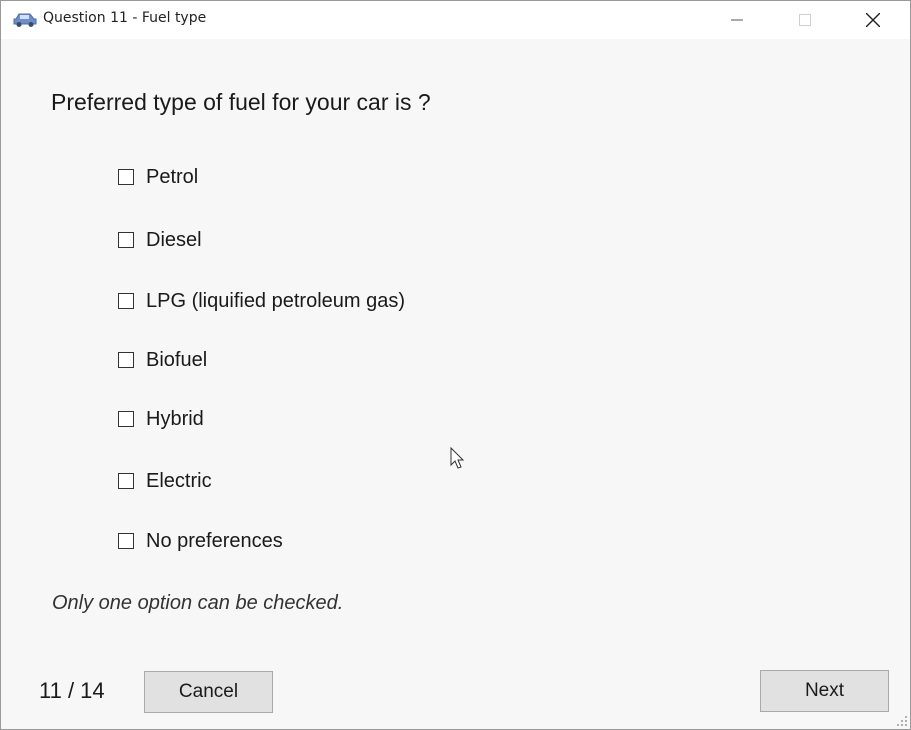 This screenshot has width=911, height=730. Describe the element at coordinates (241, 102) in the screenshot. I see `question-text: Preferred type of fuel for your car is ?` at that location.